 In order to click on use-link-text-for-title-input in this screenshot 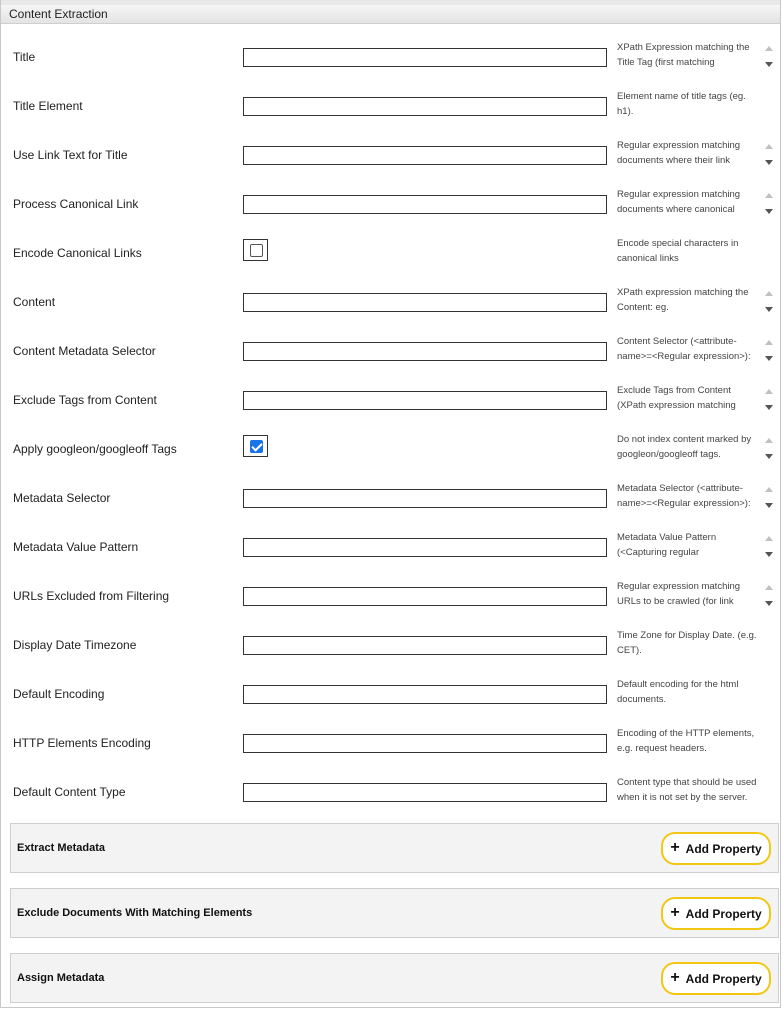, I will do `click(425, 155)`.